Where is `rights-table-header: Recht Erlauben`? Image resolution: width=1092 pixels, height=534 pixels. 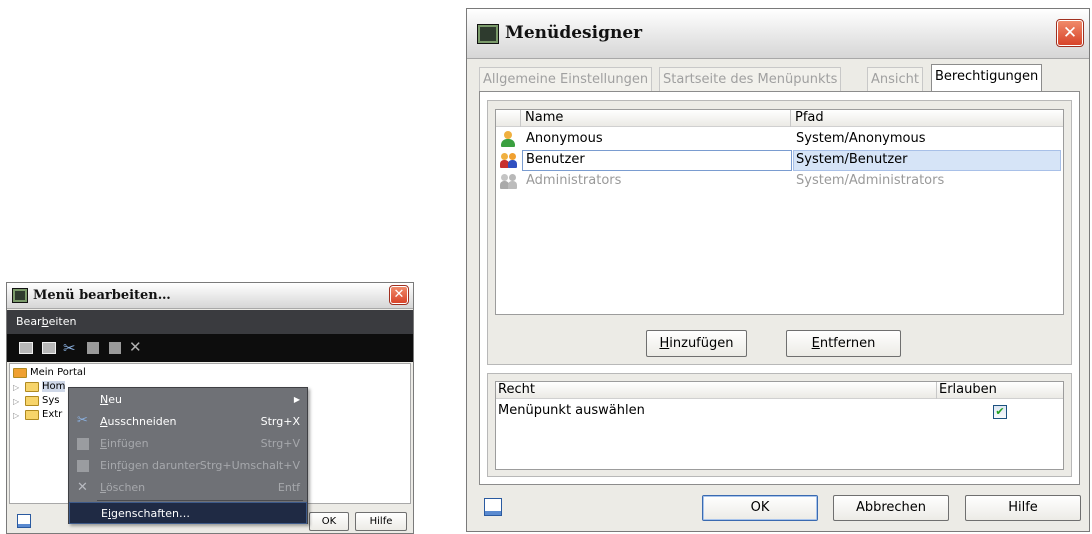
rights-table-header: Recht Erlauben is located at coordinates (779, 390).